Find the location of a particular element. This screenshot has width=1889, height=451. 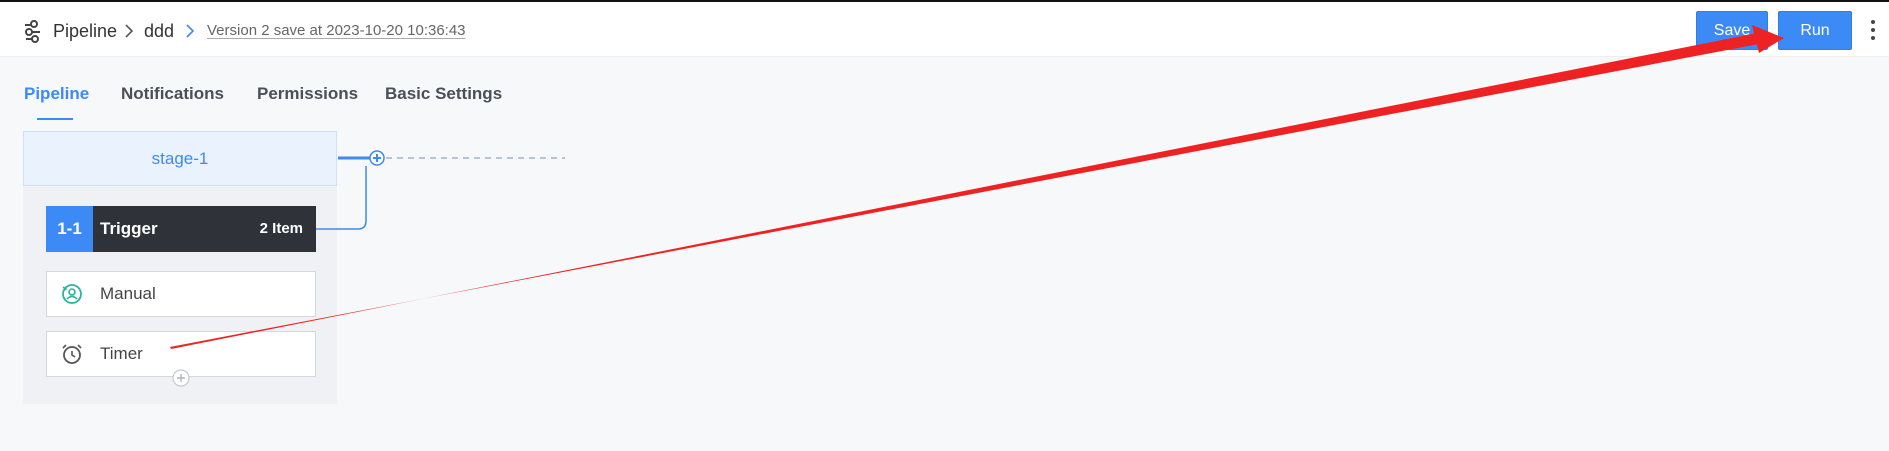

job-trigger: 1-1 Trigger 2 Item is located at coordinates (181, 229).